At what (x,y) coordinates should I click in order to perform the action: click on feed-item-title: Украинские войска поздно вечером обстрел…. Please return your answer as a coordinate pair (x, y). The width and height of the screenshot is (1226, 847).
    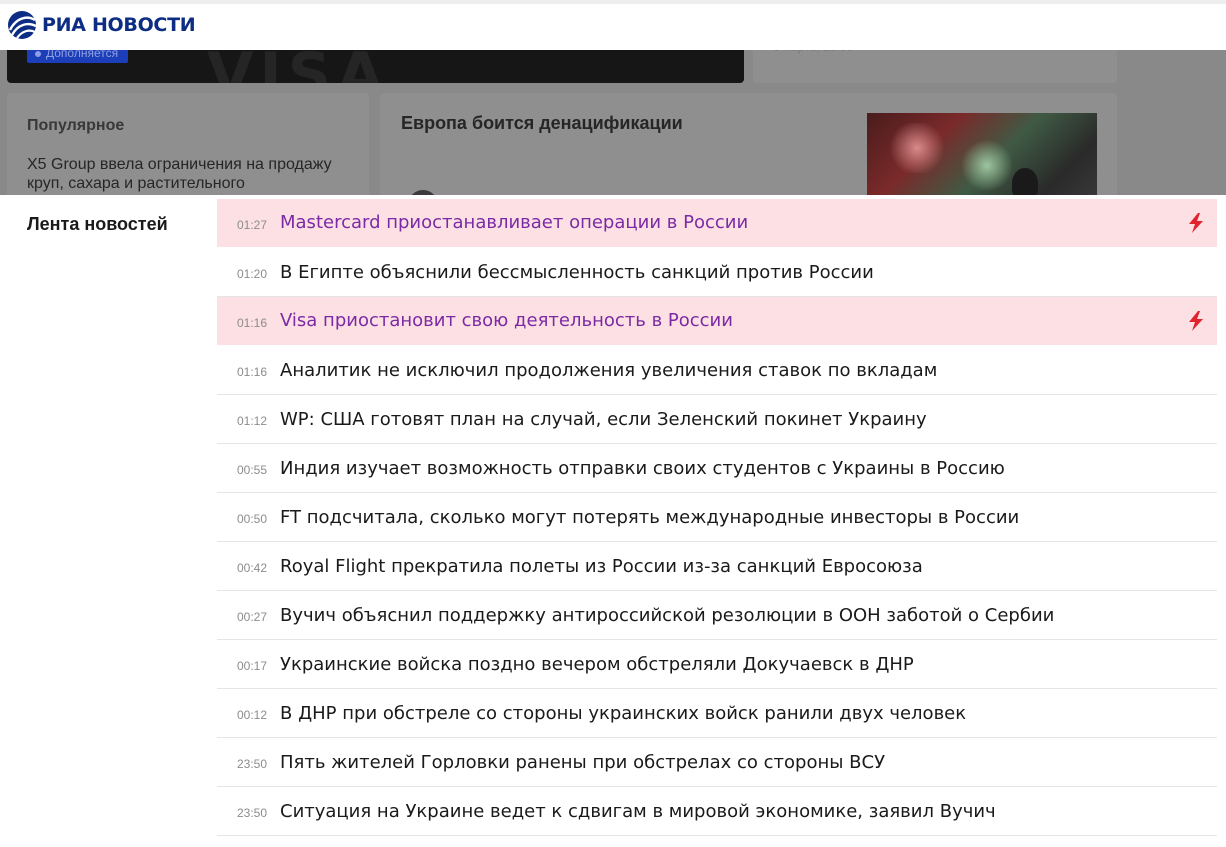
    Looking at the image, I should click on (597, 664).